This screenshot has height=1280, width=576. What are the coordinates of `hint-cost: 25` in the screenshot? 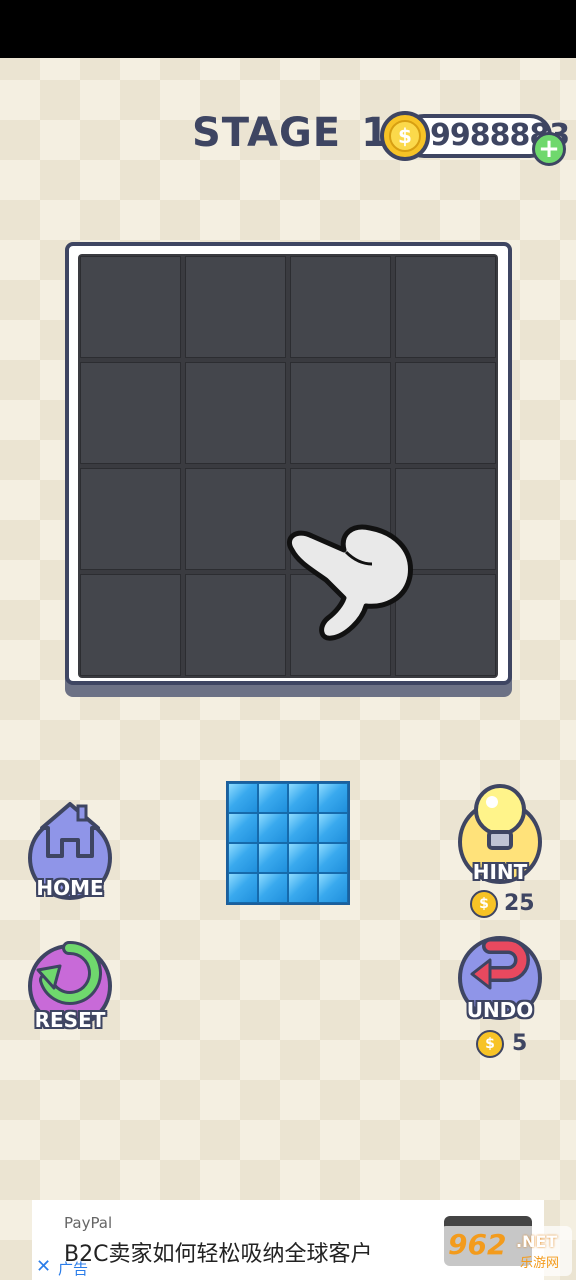 It's located at (519, 903).